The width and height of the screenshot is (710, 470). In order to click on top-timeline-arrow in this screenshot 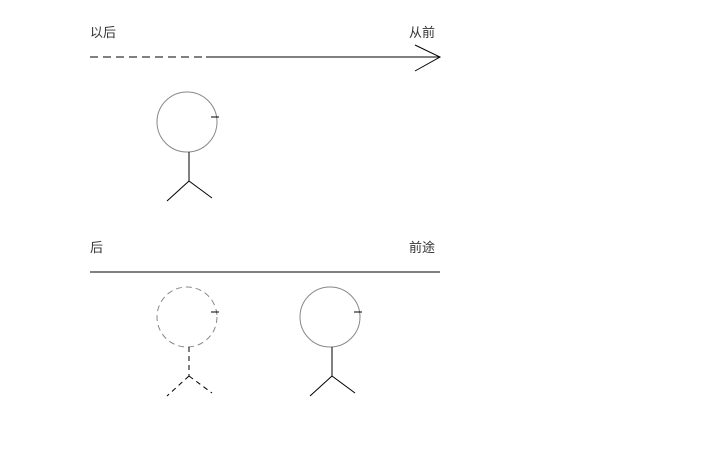, I will do `click(266, 58)`.